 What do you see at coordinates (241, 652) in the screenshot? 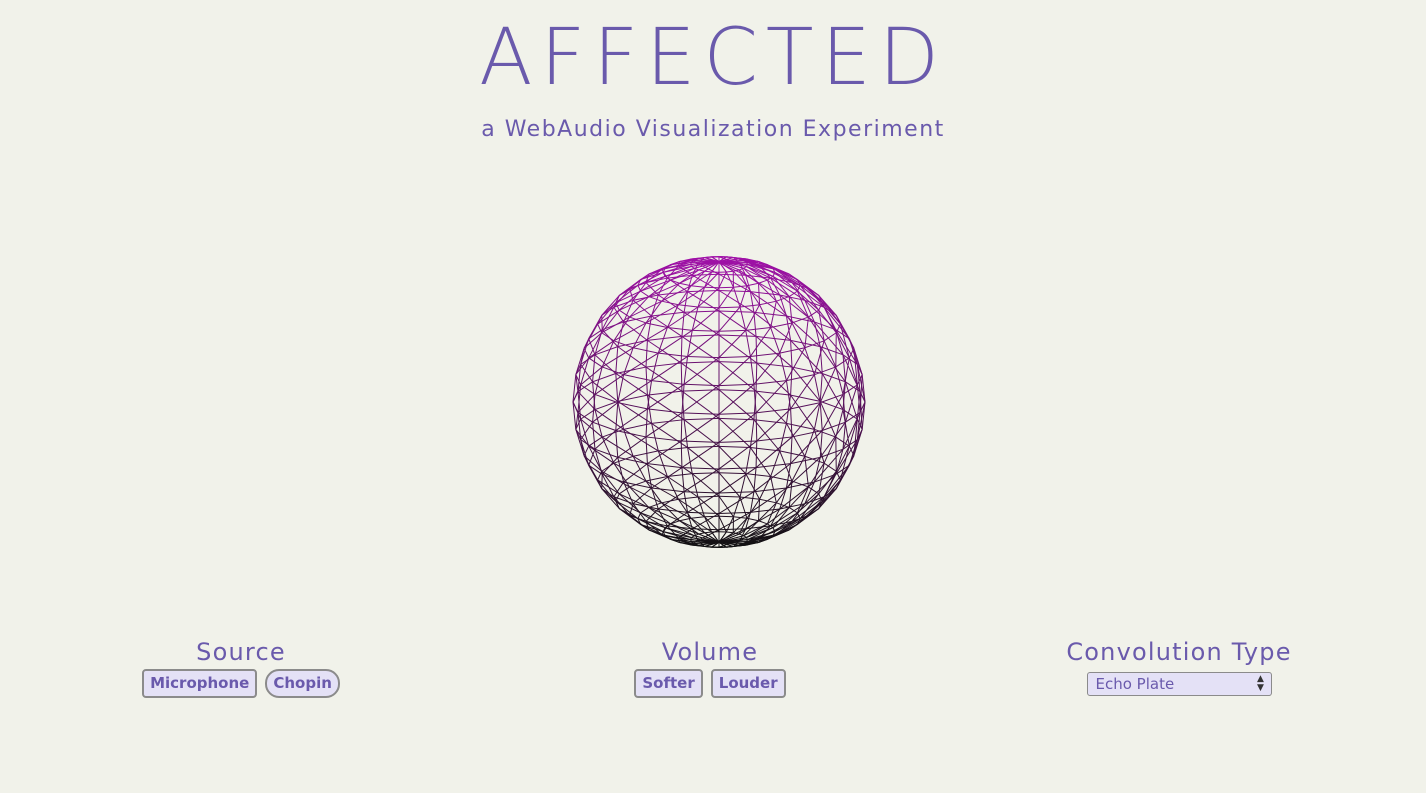
I see `source-label: Source` at bounding box center [241, 652].